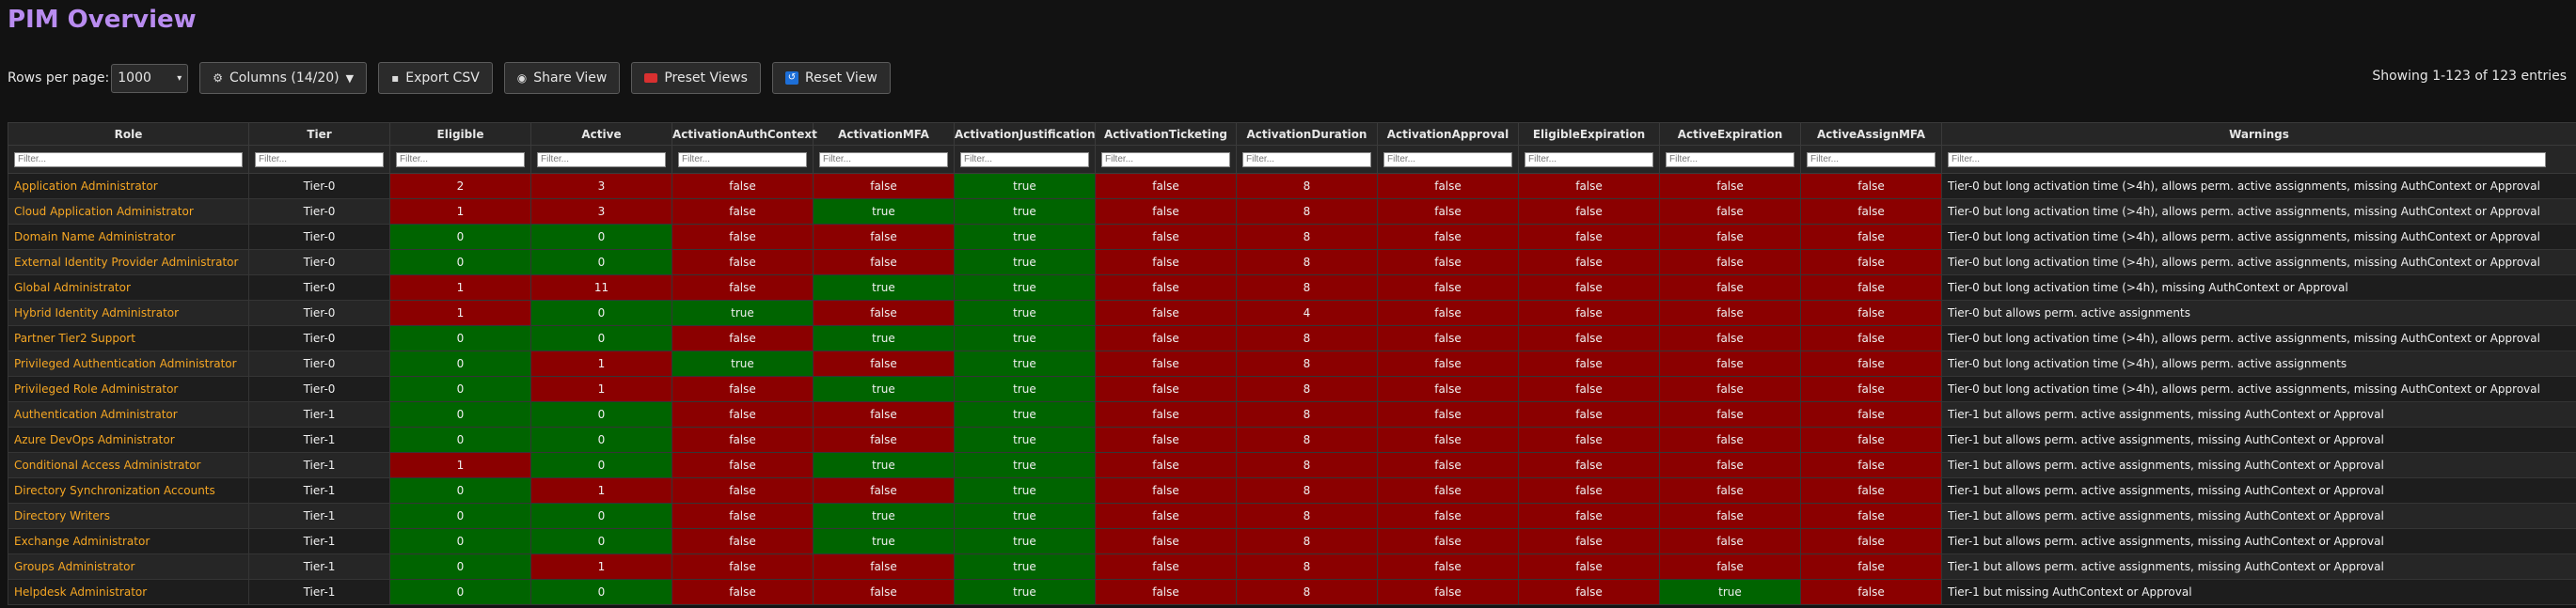 The image size is (2576, 608). I want to click on filter-input-activationduration, so click(1306, 159).